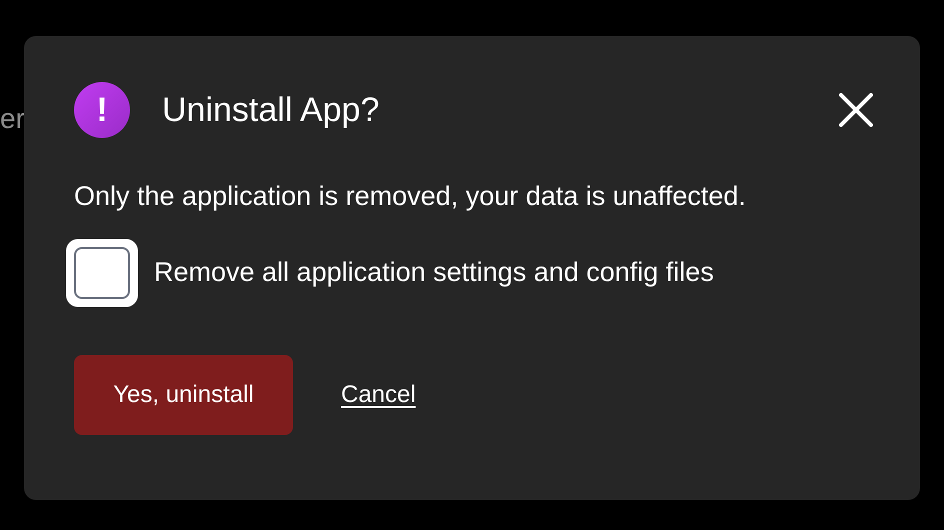  Describe the element at coordinates (378, 394) in the screenshot. I see `cancel-link: Cancel` at that location.